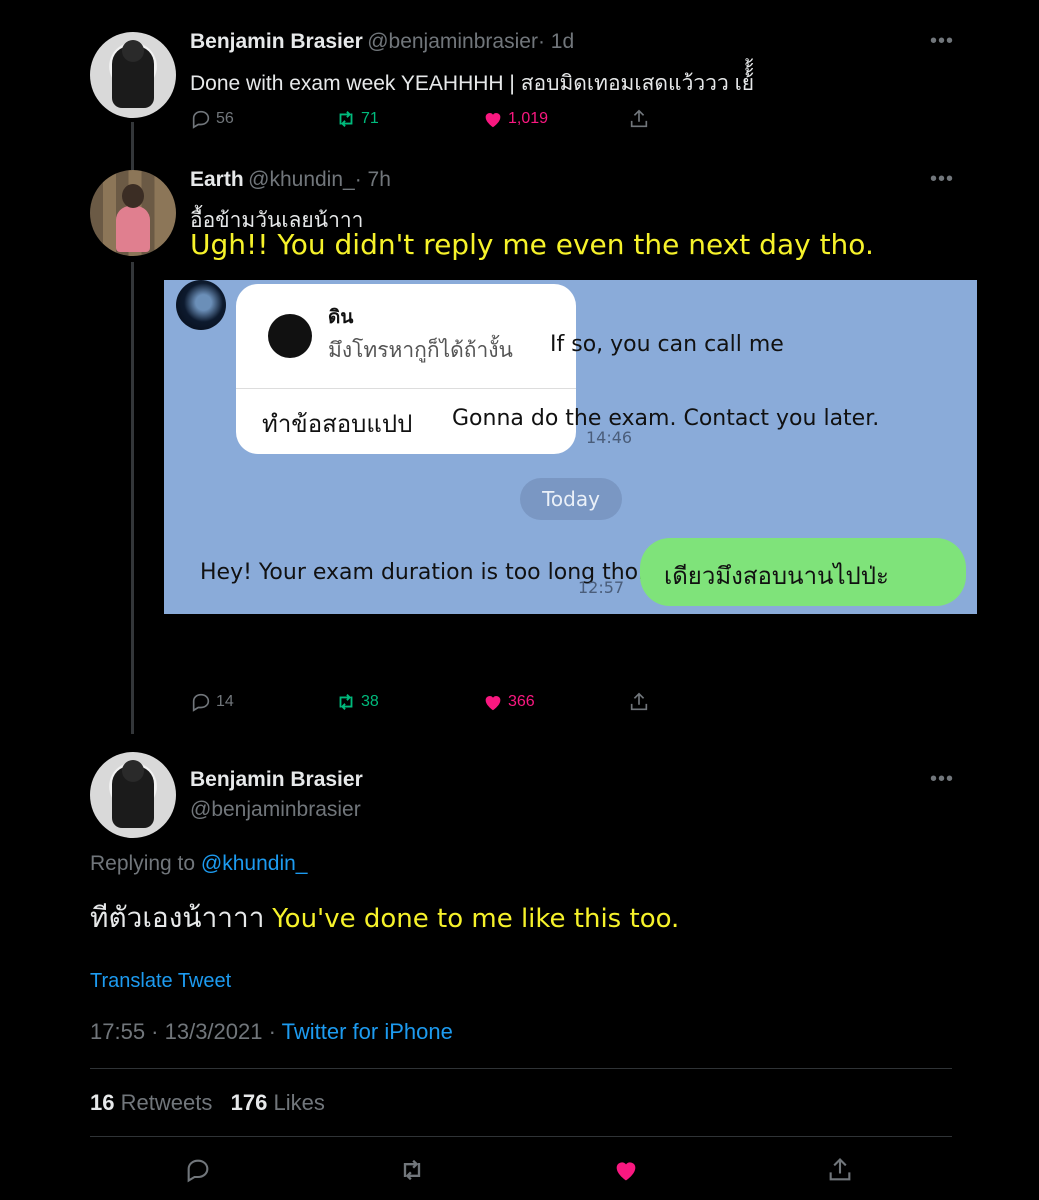 The height and width of the screenshot is (1200, 1039). Describe the element at coordinates (357, 119) in the screenshot. I see `retweet-button: 71` at that location.